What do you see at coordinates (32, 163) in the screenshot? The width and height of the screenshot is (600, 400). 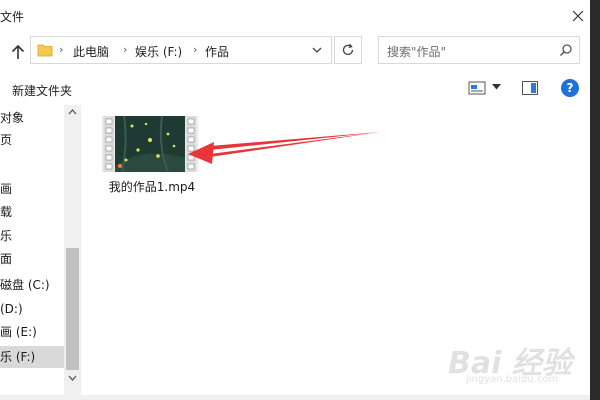 I see `sidebar-item` at bounding box center [32, 163].